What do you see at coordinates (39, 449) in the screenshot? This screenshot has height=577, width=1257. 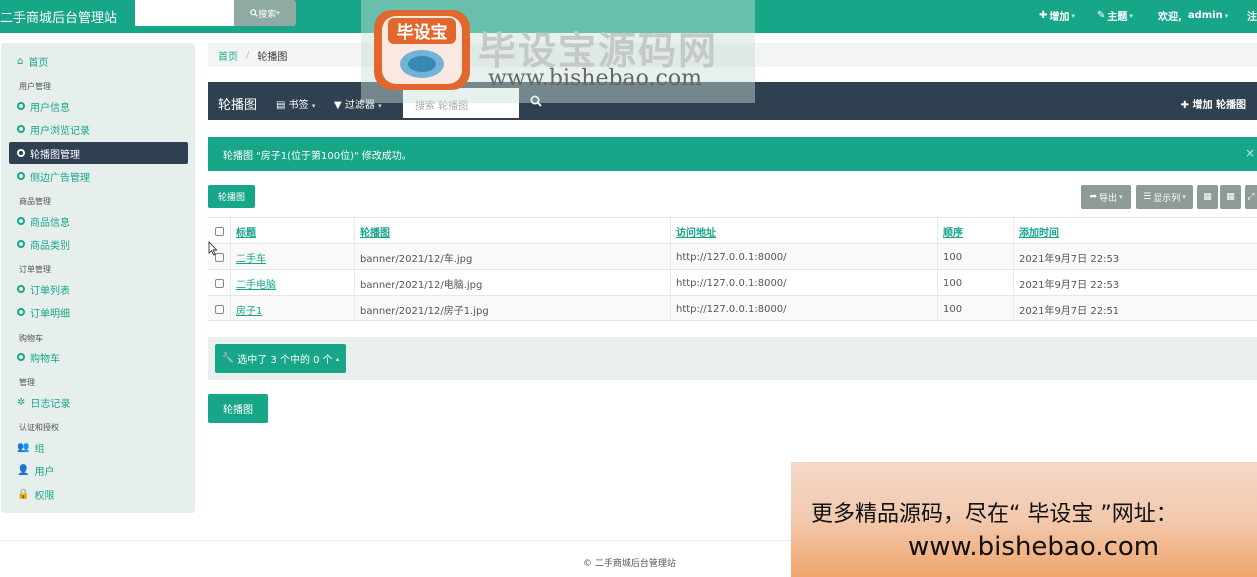 I see `sidebar-item-label: 组` at bounding box center [39, 449].